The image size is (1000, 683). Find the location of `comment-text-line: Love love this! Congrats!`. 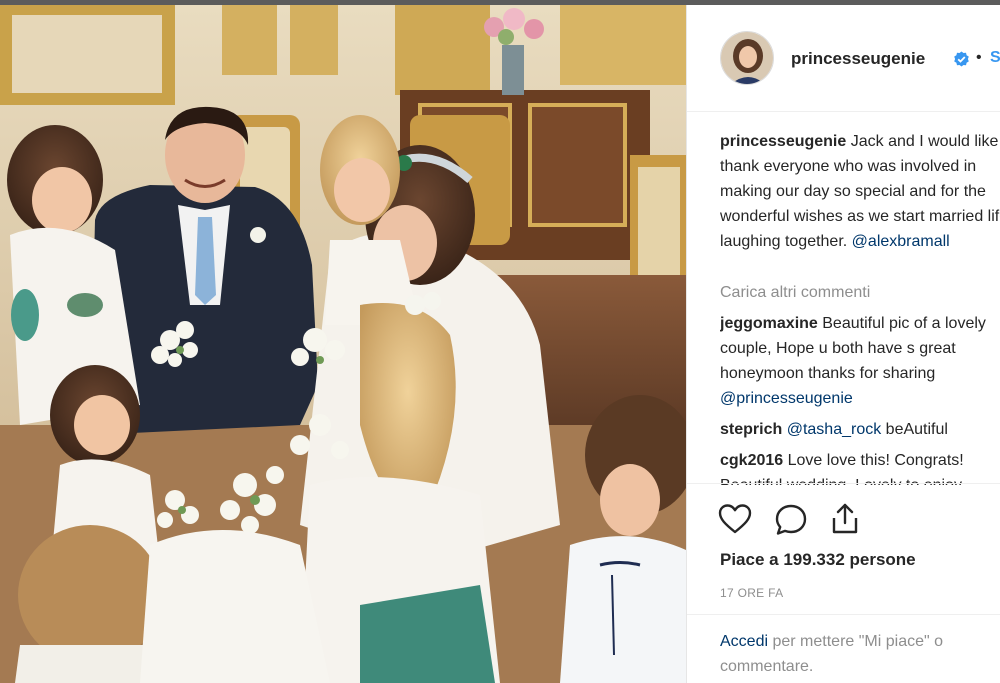

comment-text-line: Love love this! Congrats! is located at coordinates (873, 460).